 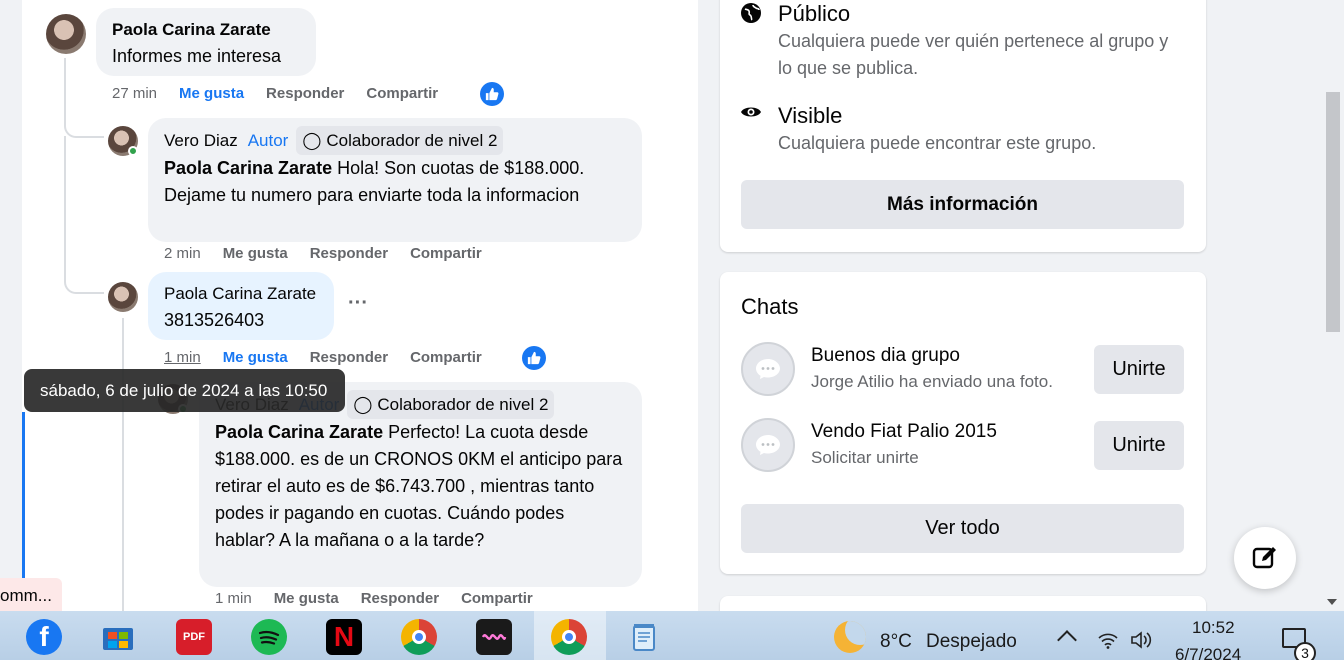 I want to click on chat-subtitle: Jorge Atilio ha enviado una foto., so click(x=932, y=381).